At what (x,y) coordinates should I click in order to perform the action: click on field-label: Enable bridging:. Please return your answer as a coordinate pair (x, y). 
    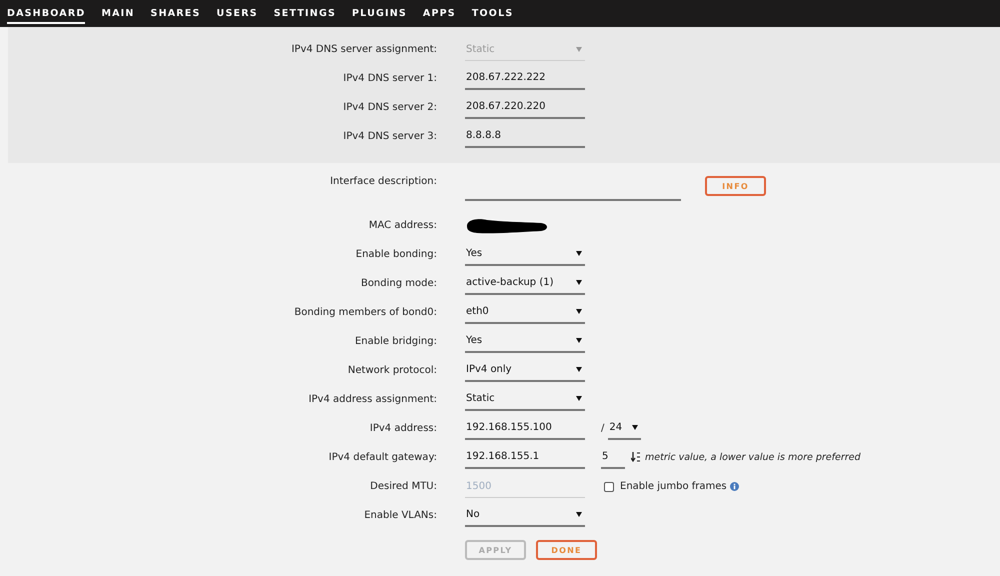
    Looking at the image, I should click on (395, 341).